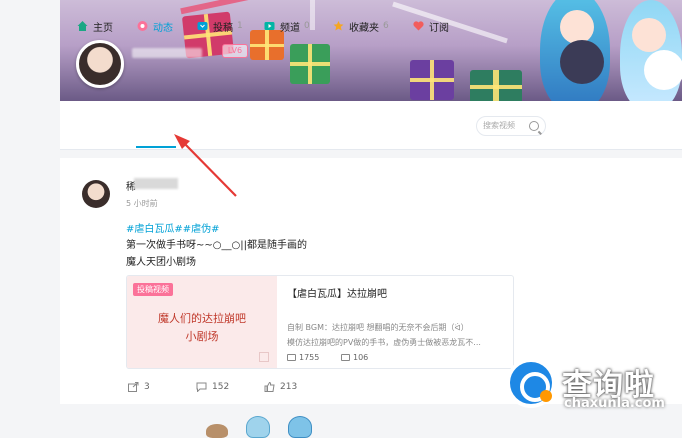  Describe the element at coordinates (202, 336) in the screenshot. I see `thumbnail-text: 小剧场` at that location.